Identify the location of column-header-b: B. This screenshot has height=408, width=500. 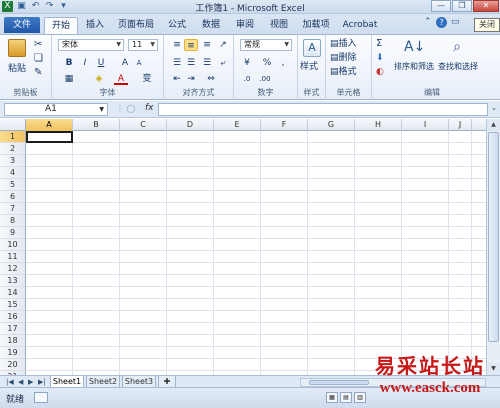
(96, 125).